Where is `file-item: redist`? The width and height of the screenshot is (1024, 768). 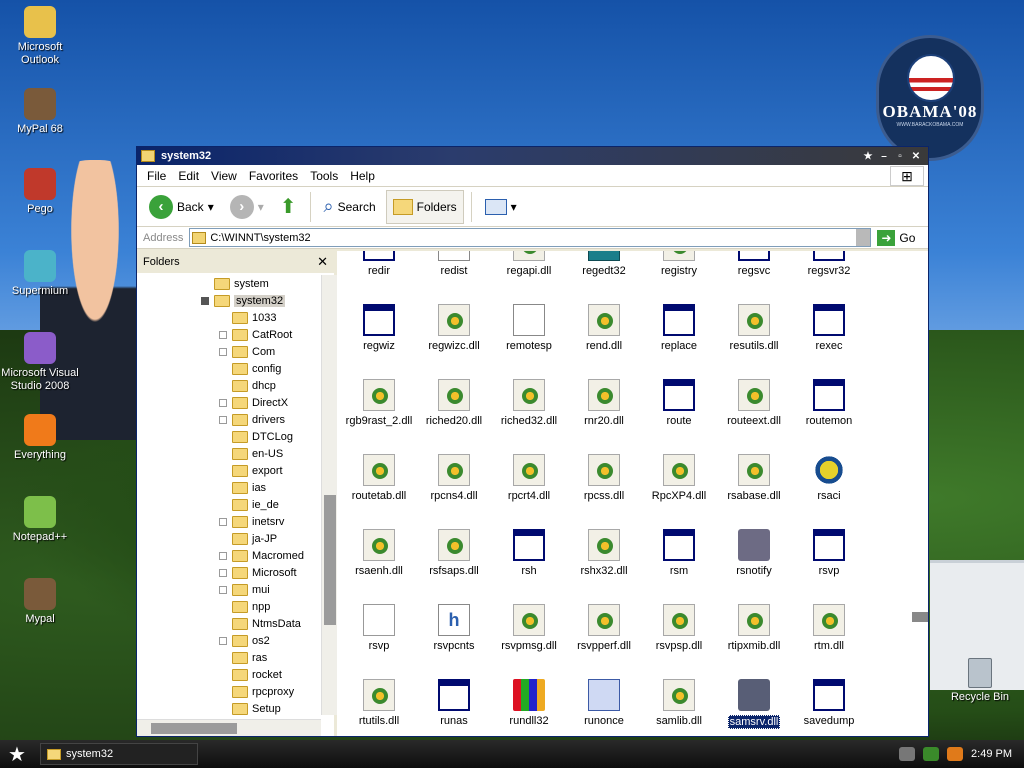
file-item: redist is located at coordinates (454, 275).